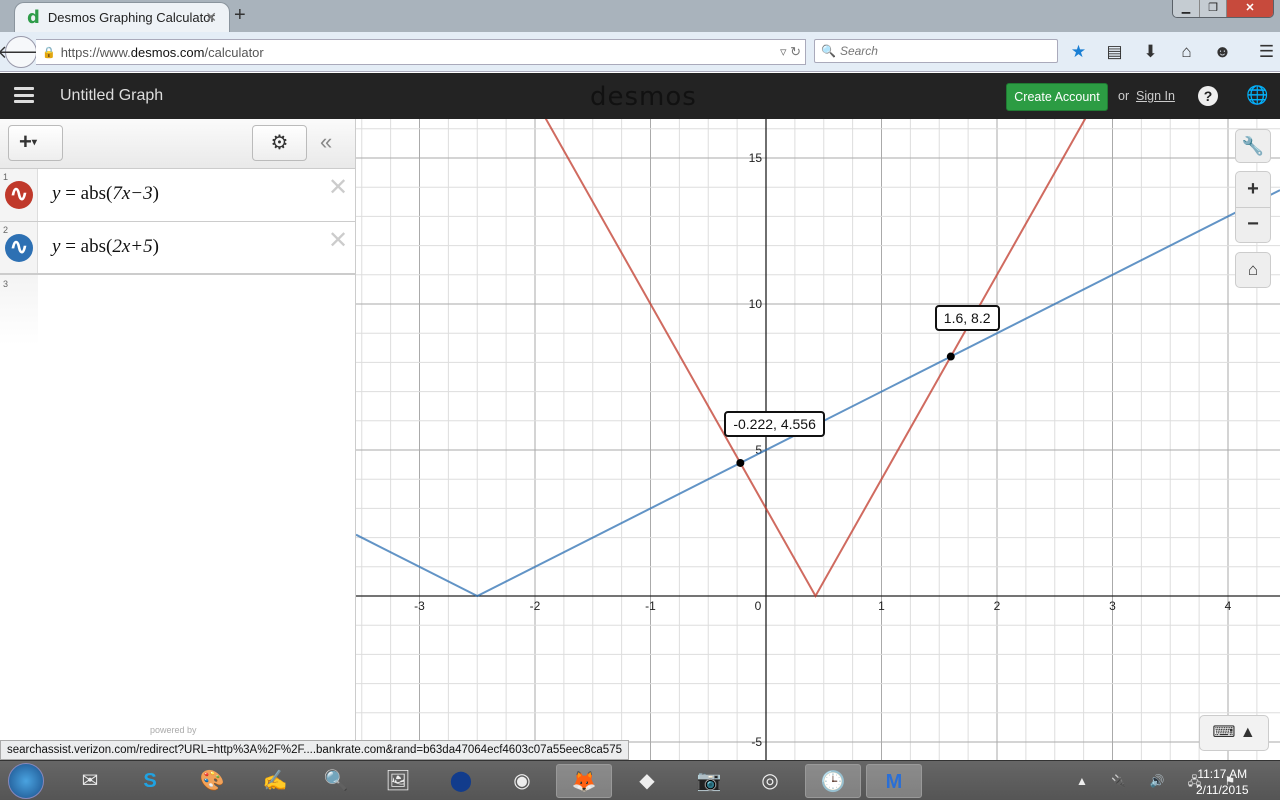 The height and width of the screenshot is (800, 1280). Describe the element at coordinates (177, 195) in the screenshot. I see `expression-row: 1 ∿ y = abs(7x−3) ✕` at that location.